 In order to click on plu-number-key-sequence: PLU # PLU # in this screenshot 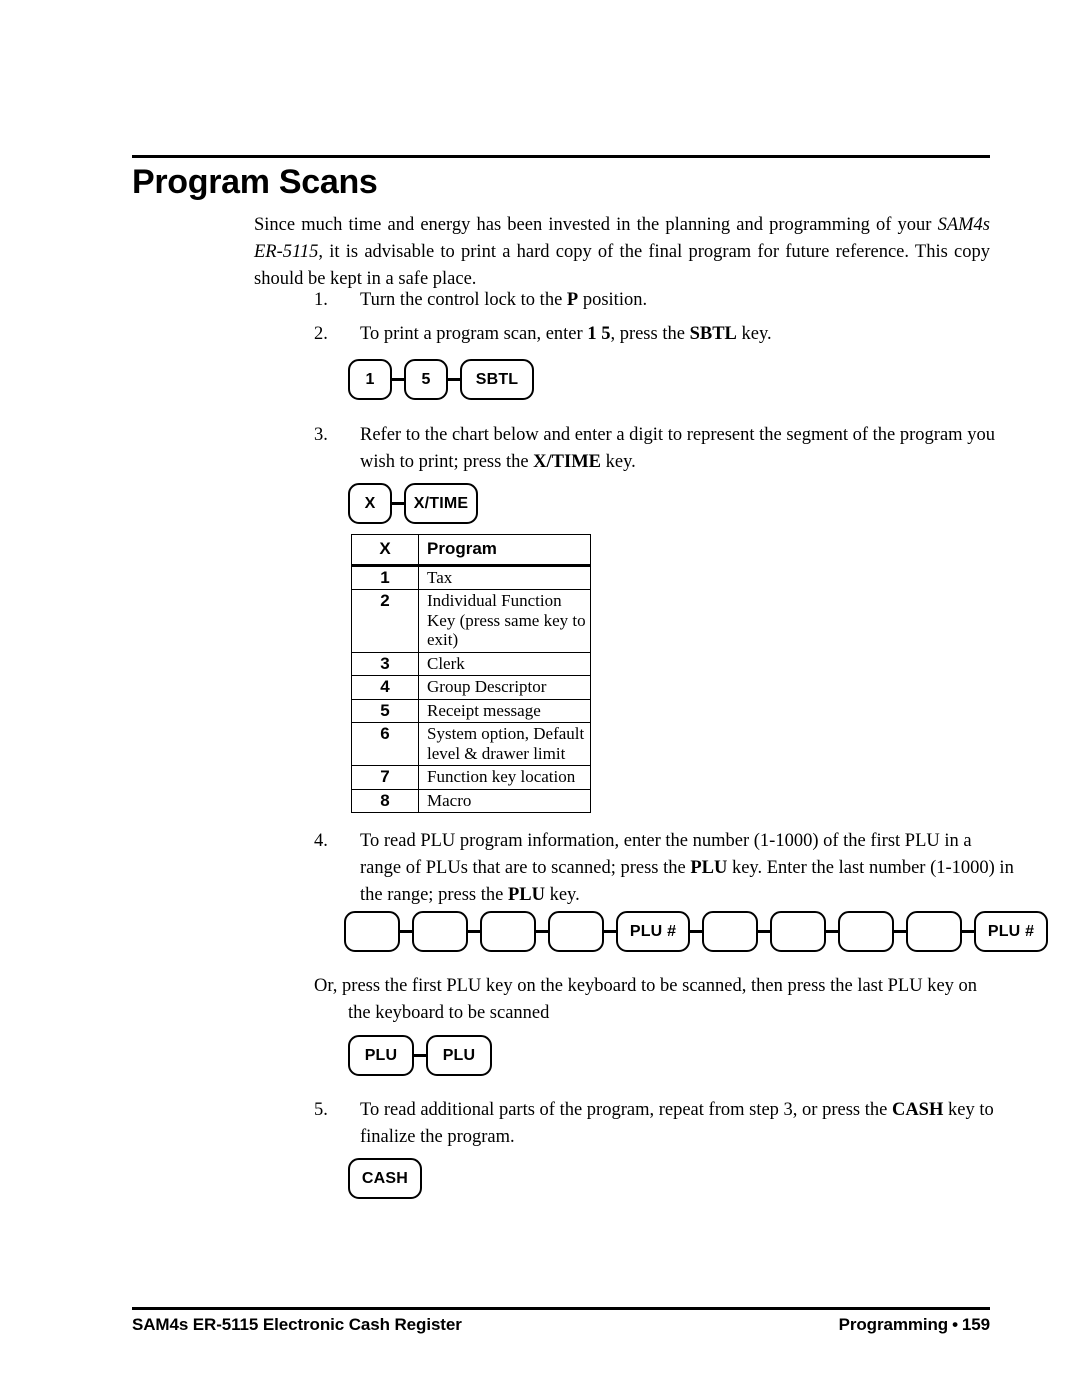, I will do `click(696, 931)`.